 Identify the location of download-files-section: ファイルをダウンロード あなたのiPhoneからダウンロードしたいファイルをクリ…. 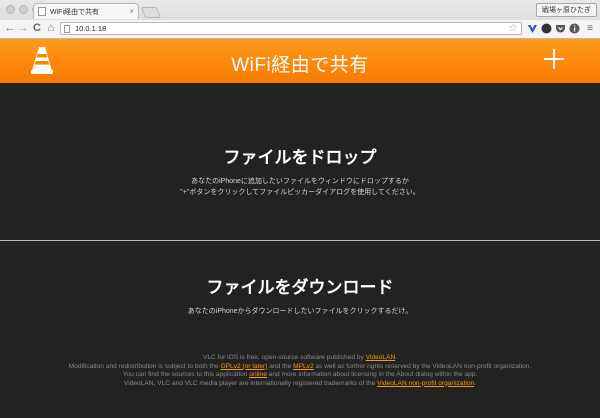
(300, 295).